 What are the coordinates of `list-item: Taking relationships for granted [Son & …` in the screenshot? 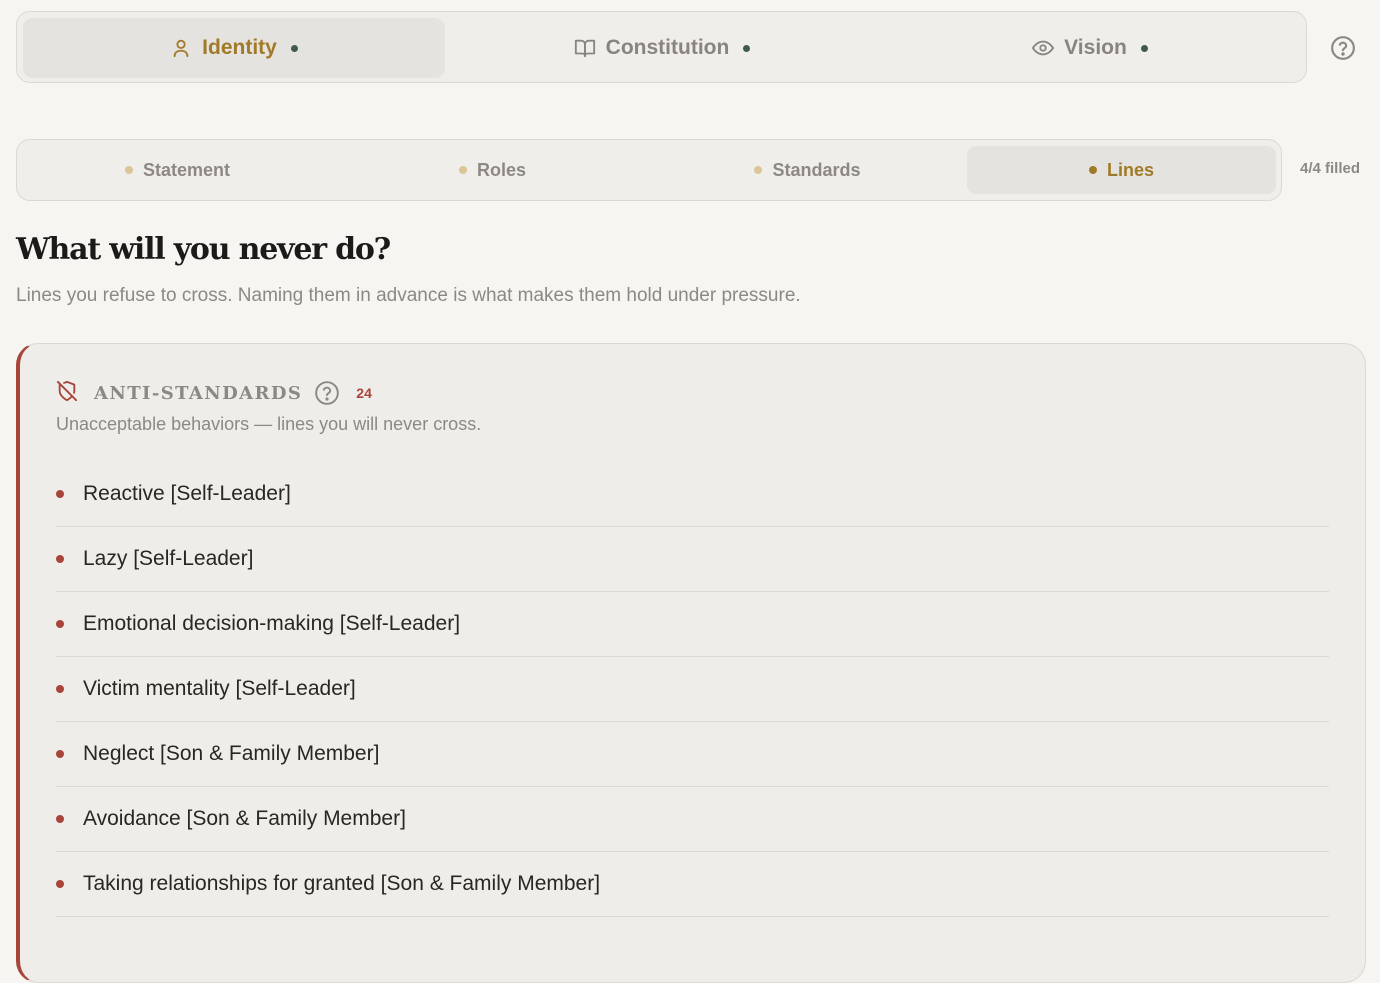 It's located at (692, 884).